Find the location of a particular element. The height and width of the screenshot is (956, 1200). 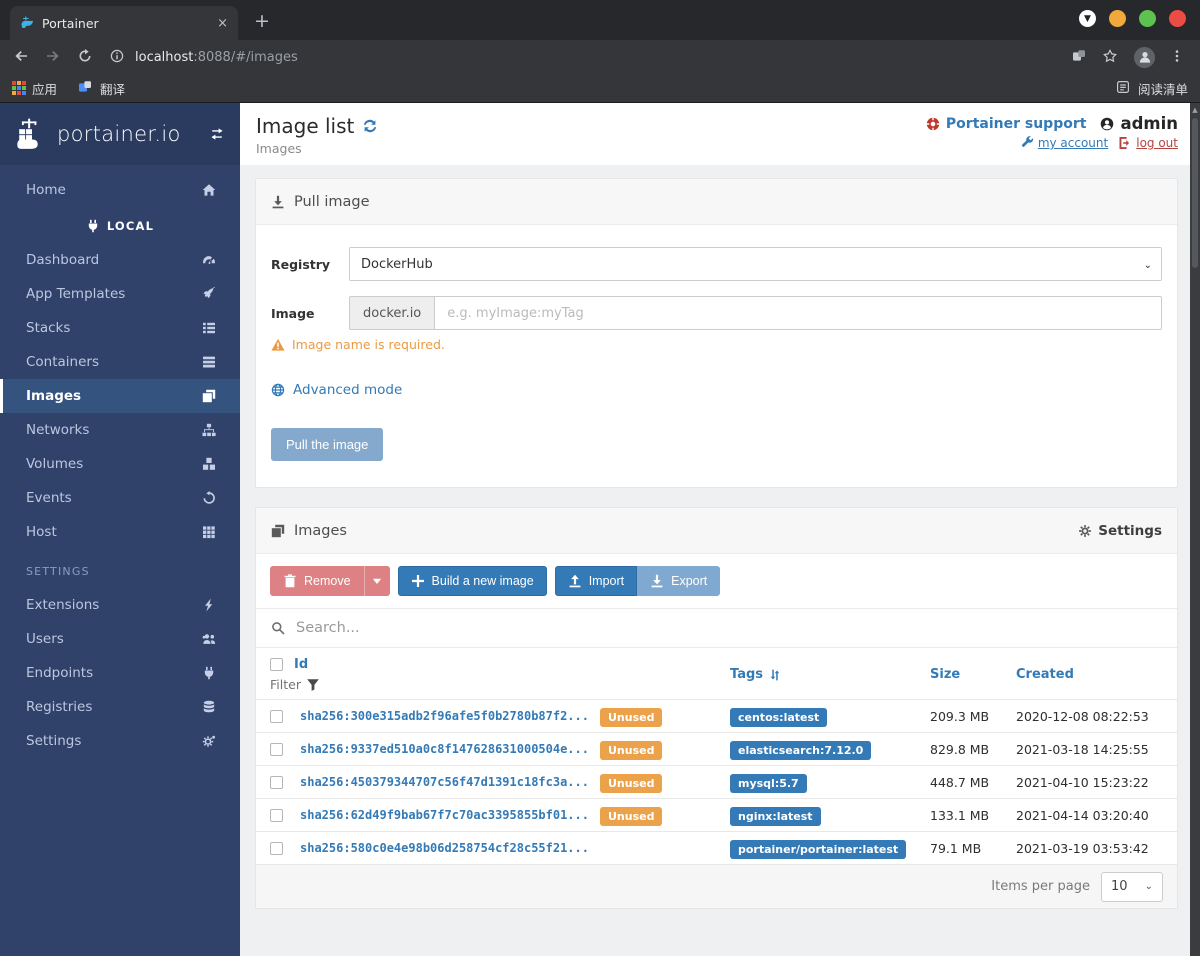

sidebar-item-endpoints: Endpoints is located at coordinates (120, 673).